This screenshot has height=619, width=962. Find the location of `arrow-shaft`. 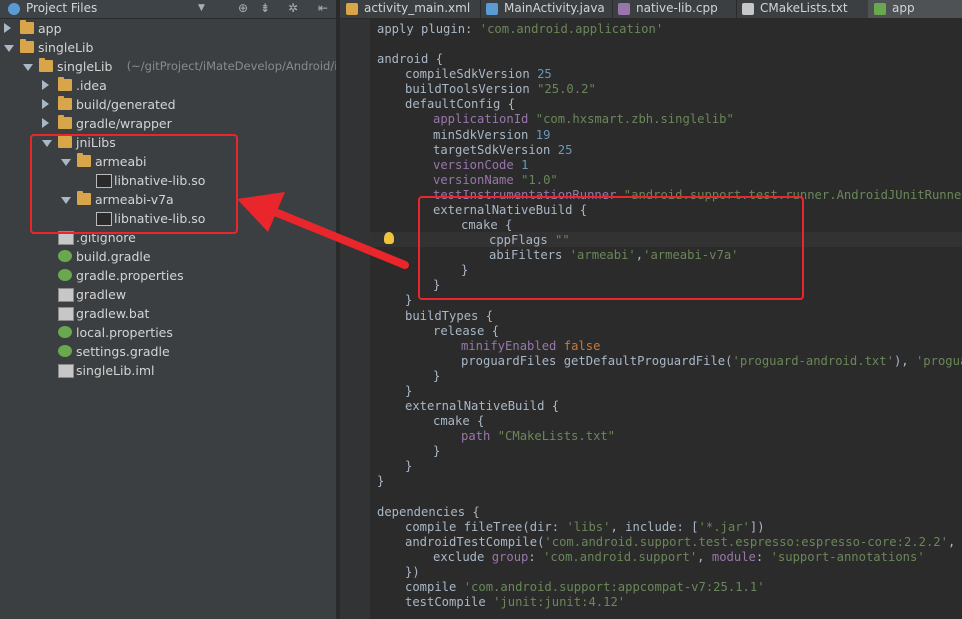

arrow-shaft is located at coordinates (337, 237).